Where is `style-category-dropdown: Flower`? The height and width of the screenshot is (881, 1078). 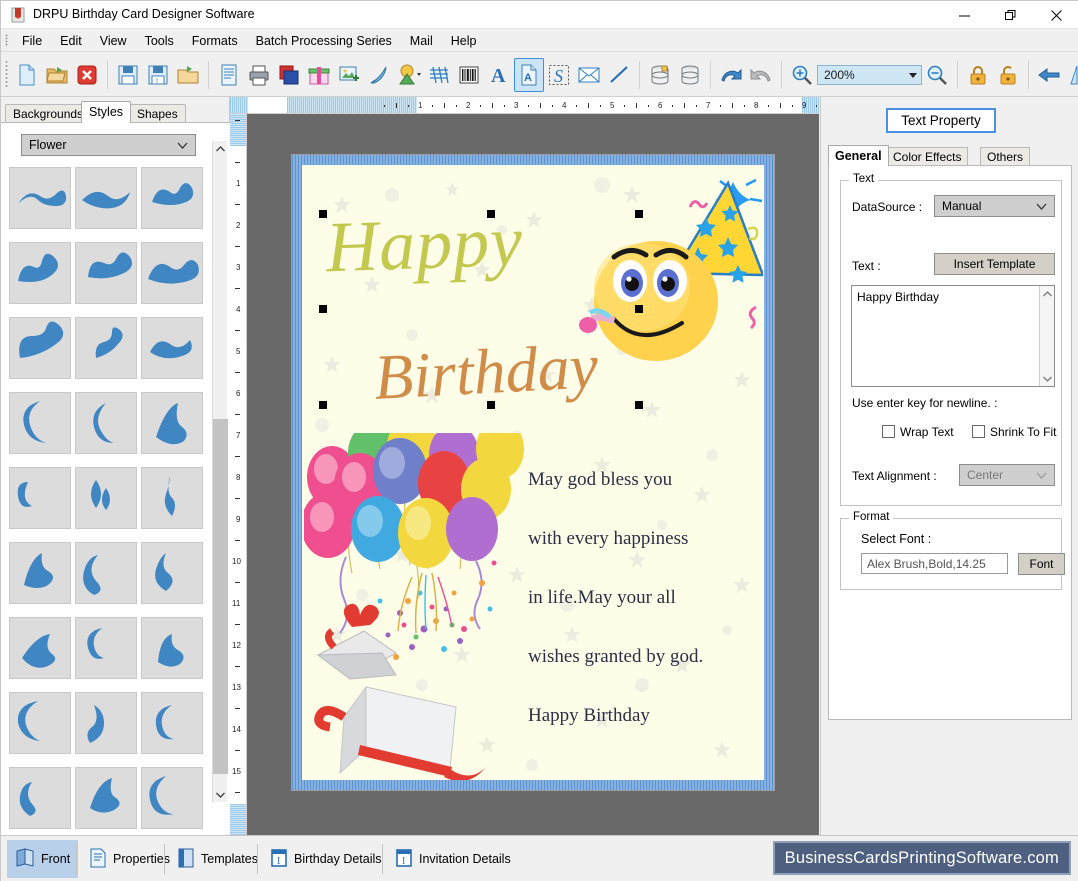 style-category-dropdown: Flower is located at coordinates (108, 145).